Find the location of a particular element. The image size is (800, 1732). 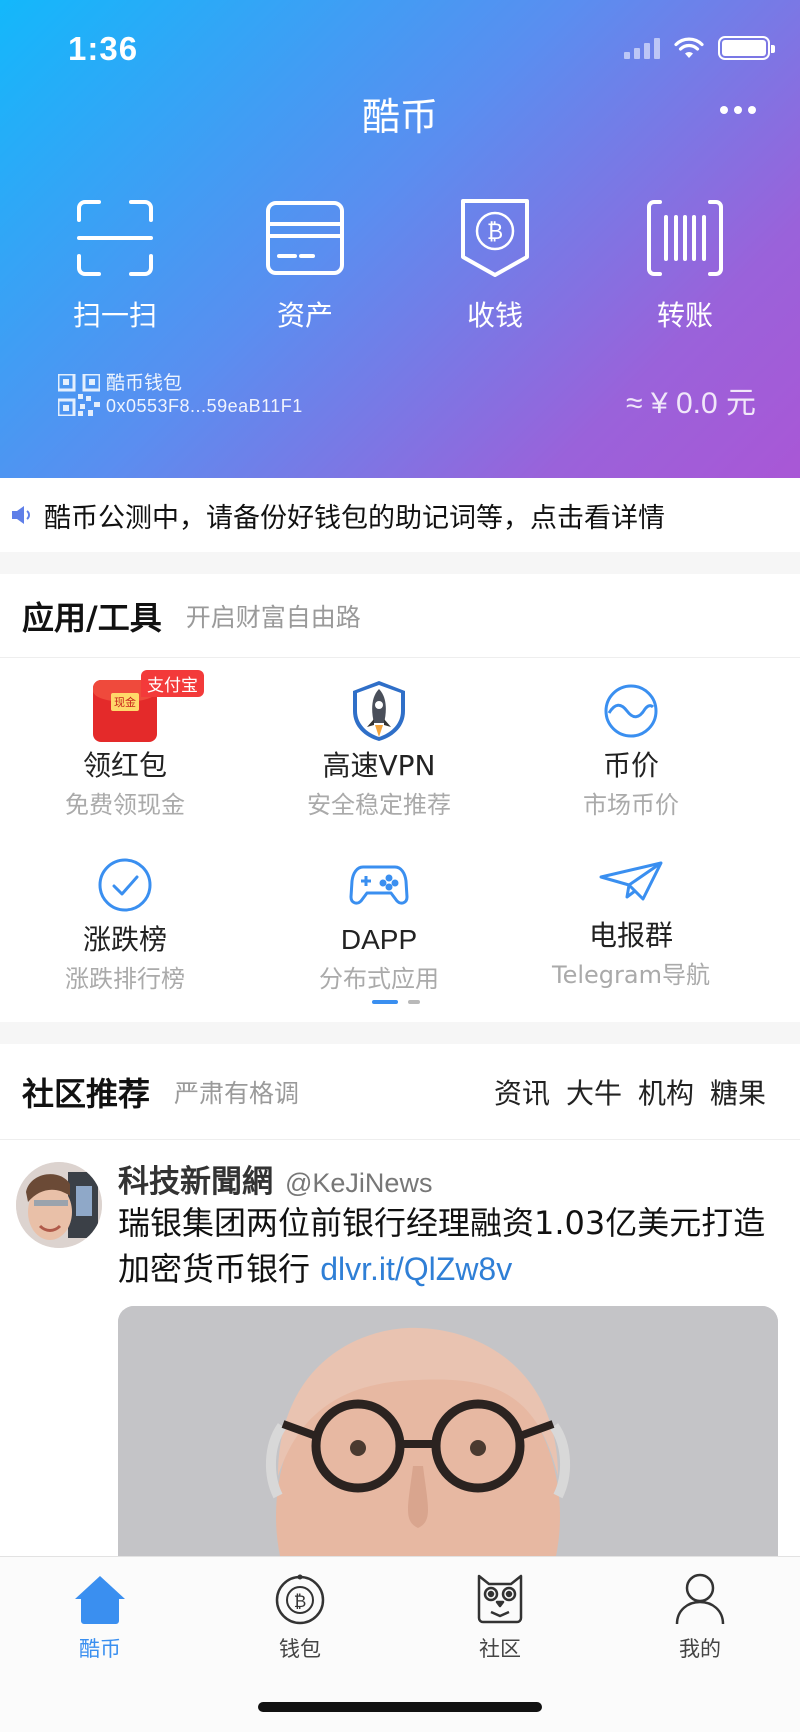

tools-section-header: 应用/工具 开启财富自由路 is located at coordinates (400, 616).